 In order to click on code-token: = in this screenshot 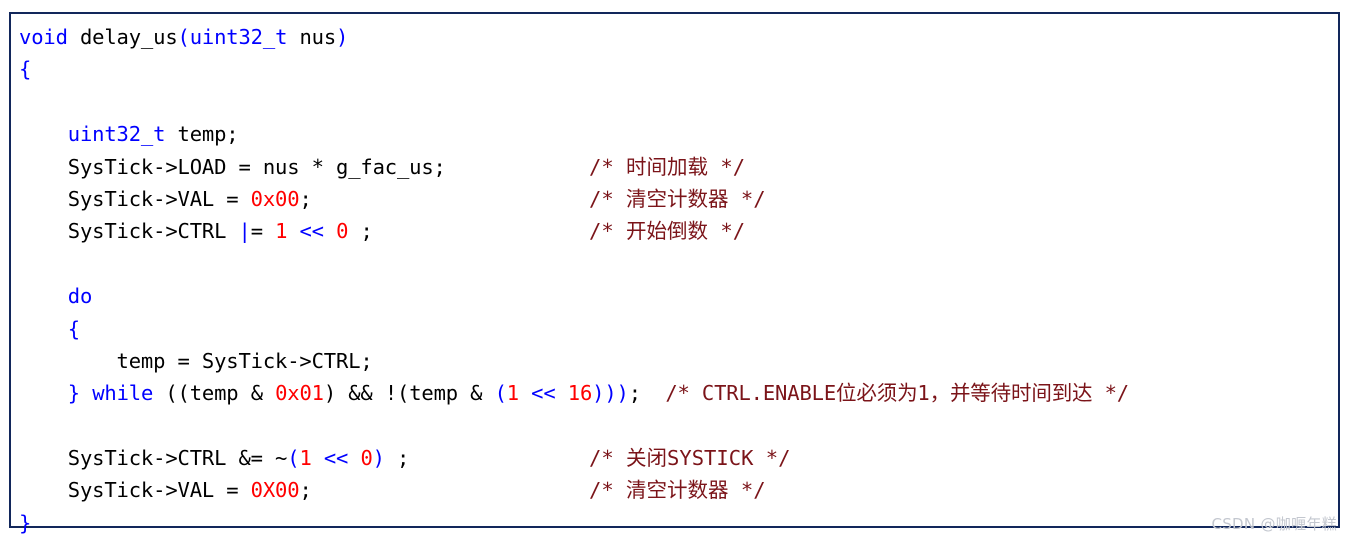, I will do `click(263, 231)`.